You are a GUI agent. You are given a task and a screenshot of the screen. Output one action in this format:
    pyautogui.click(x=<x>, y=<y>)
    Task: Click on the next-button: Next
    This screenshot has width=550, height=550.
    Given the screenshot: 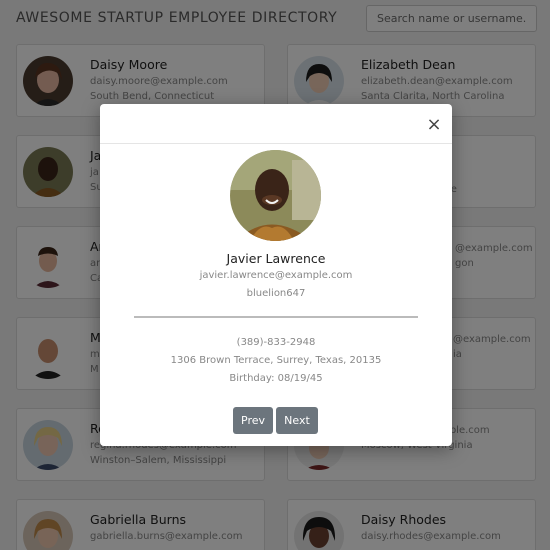 What is the action you would take?
    pyautogui.click(x=297, y=420)
    